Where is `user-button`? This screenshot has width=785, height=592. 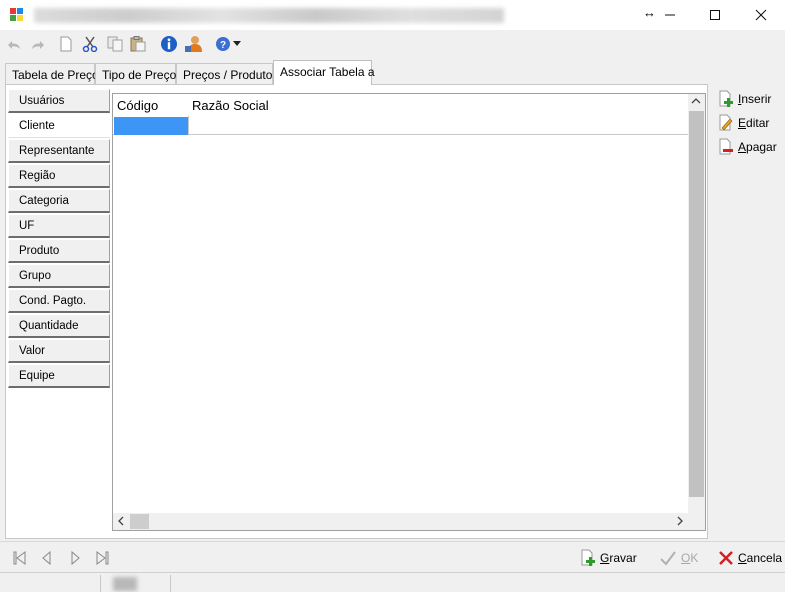
user-button is located at coordinates (194, 44).